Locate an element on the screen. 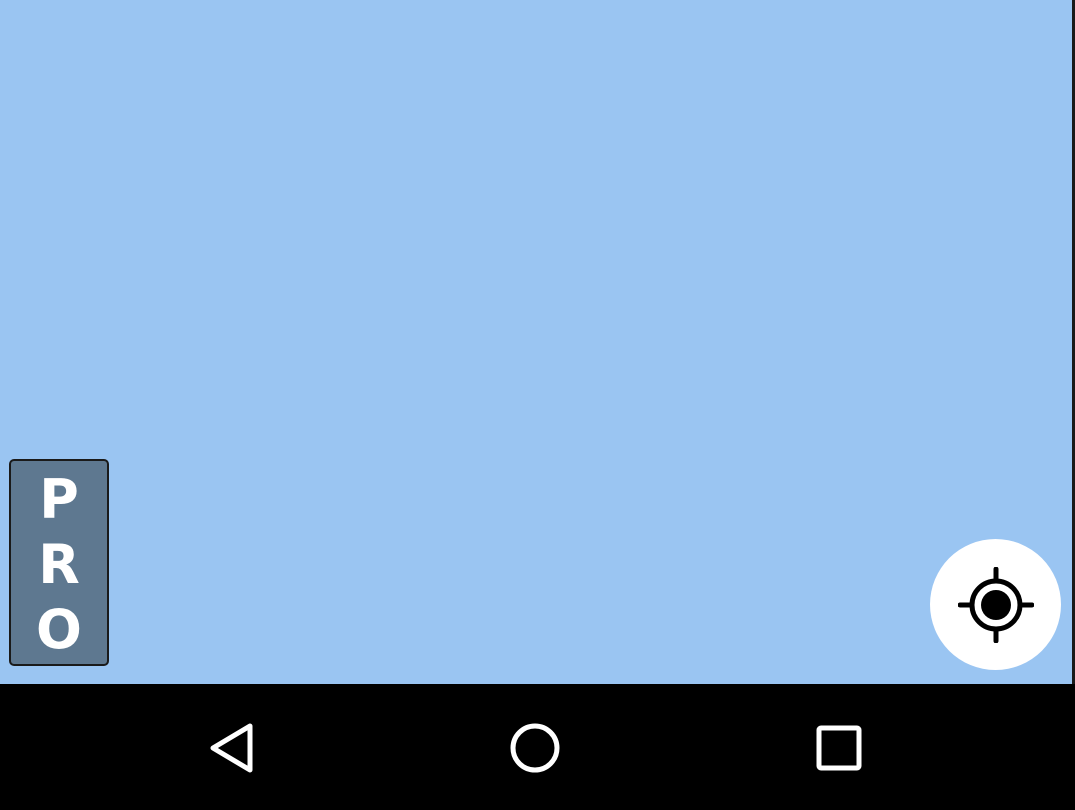  nav-back-button is located at coordinates (233, 748).